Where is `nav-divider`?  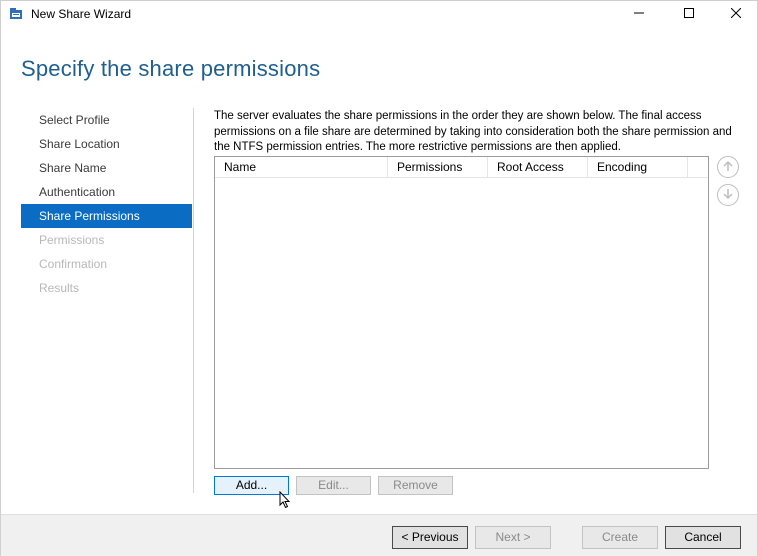 nav-divider is located at coordinates (193, 300).